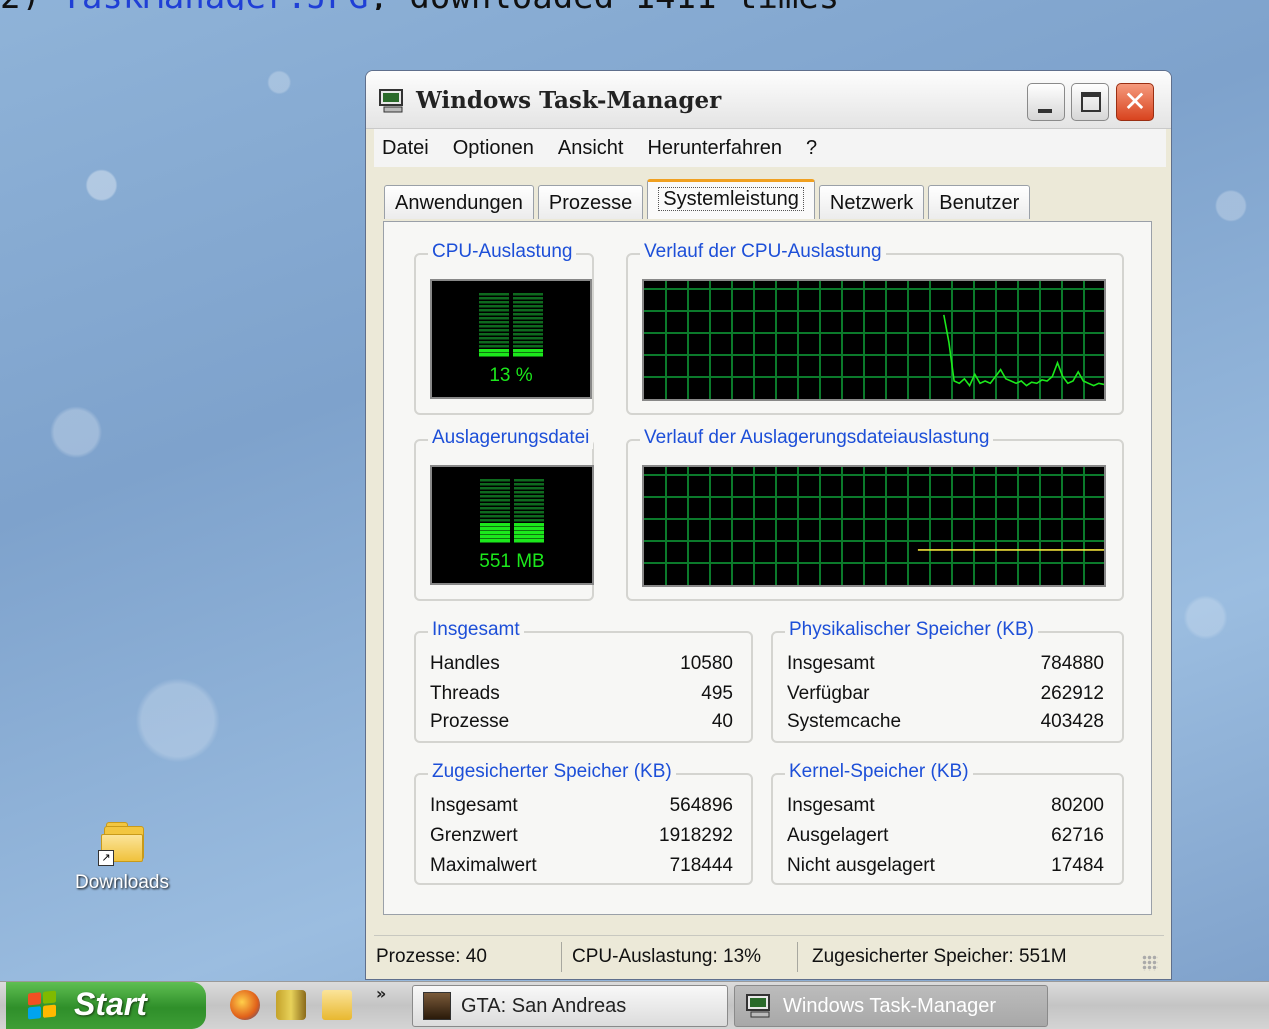 Image resolution: width=1269 pixels, height=1029 pixels. What do you see at coordinates (483, 865) in the screenshot?
I see `stat-name: Maximalwert` at bounding box center [483, 865].